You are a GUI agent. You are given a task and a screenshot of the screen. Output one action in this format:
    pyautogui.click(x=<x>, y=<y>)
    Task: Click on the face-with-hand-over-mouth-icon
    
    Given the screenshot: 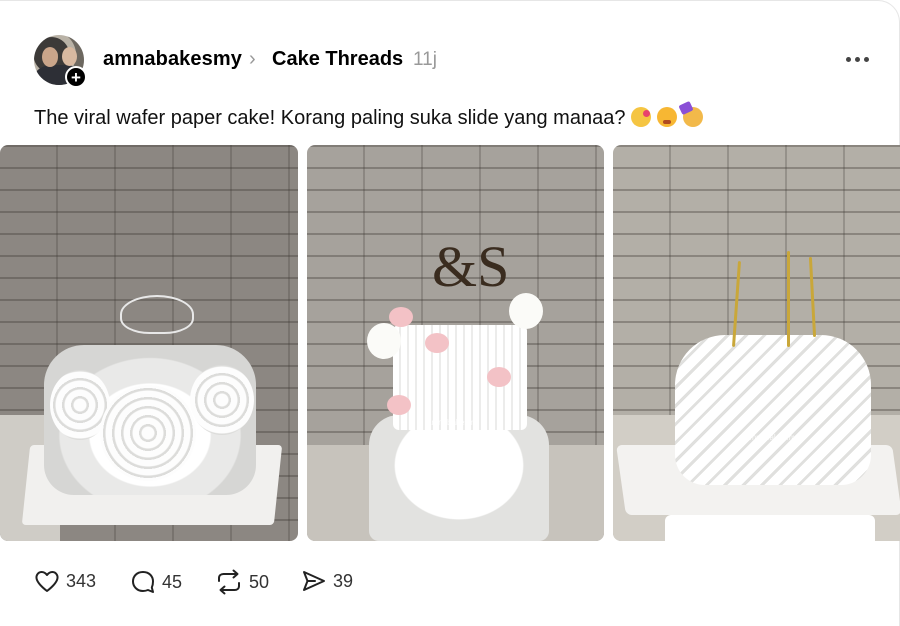 What is the action you would take?
    pyautogui.click(x=667, y=117)
    